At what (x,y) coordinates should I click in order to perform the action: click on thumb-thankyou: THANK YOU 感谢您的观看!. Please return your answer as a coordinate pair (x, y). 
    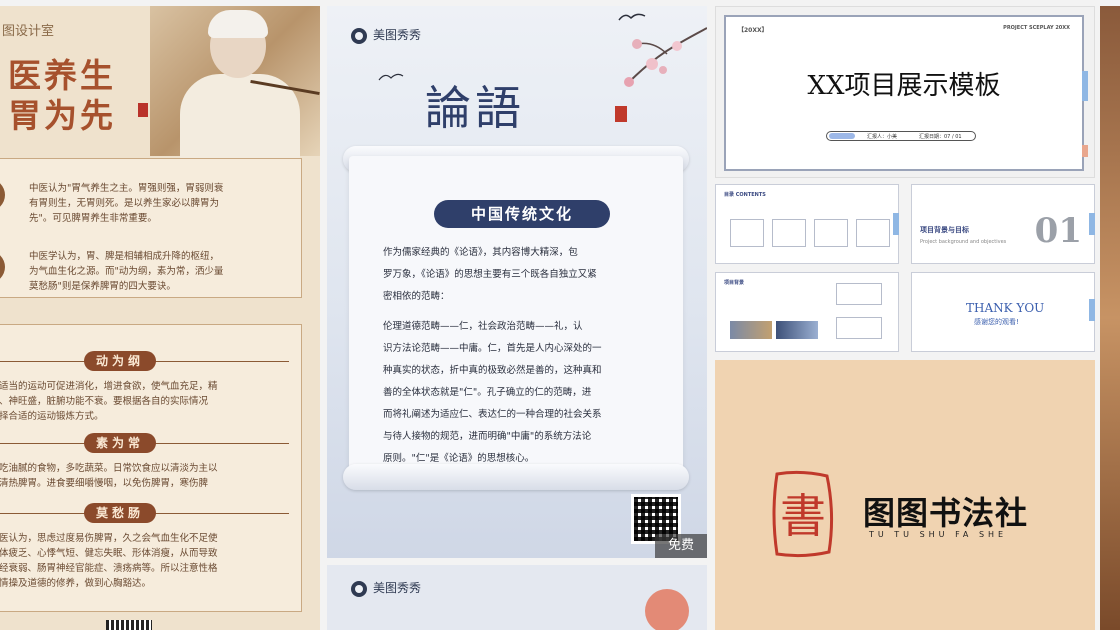
    Looking at the image, I should click on (1003, 312).